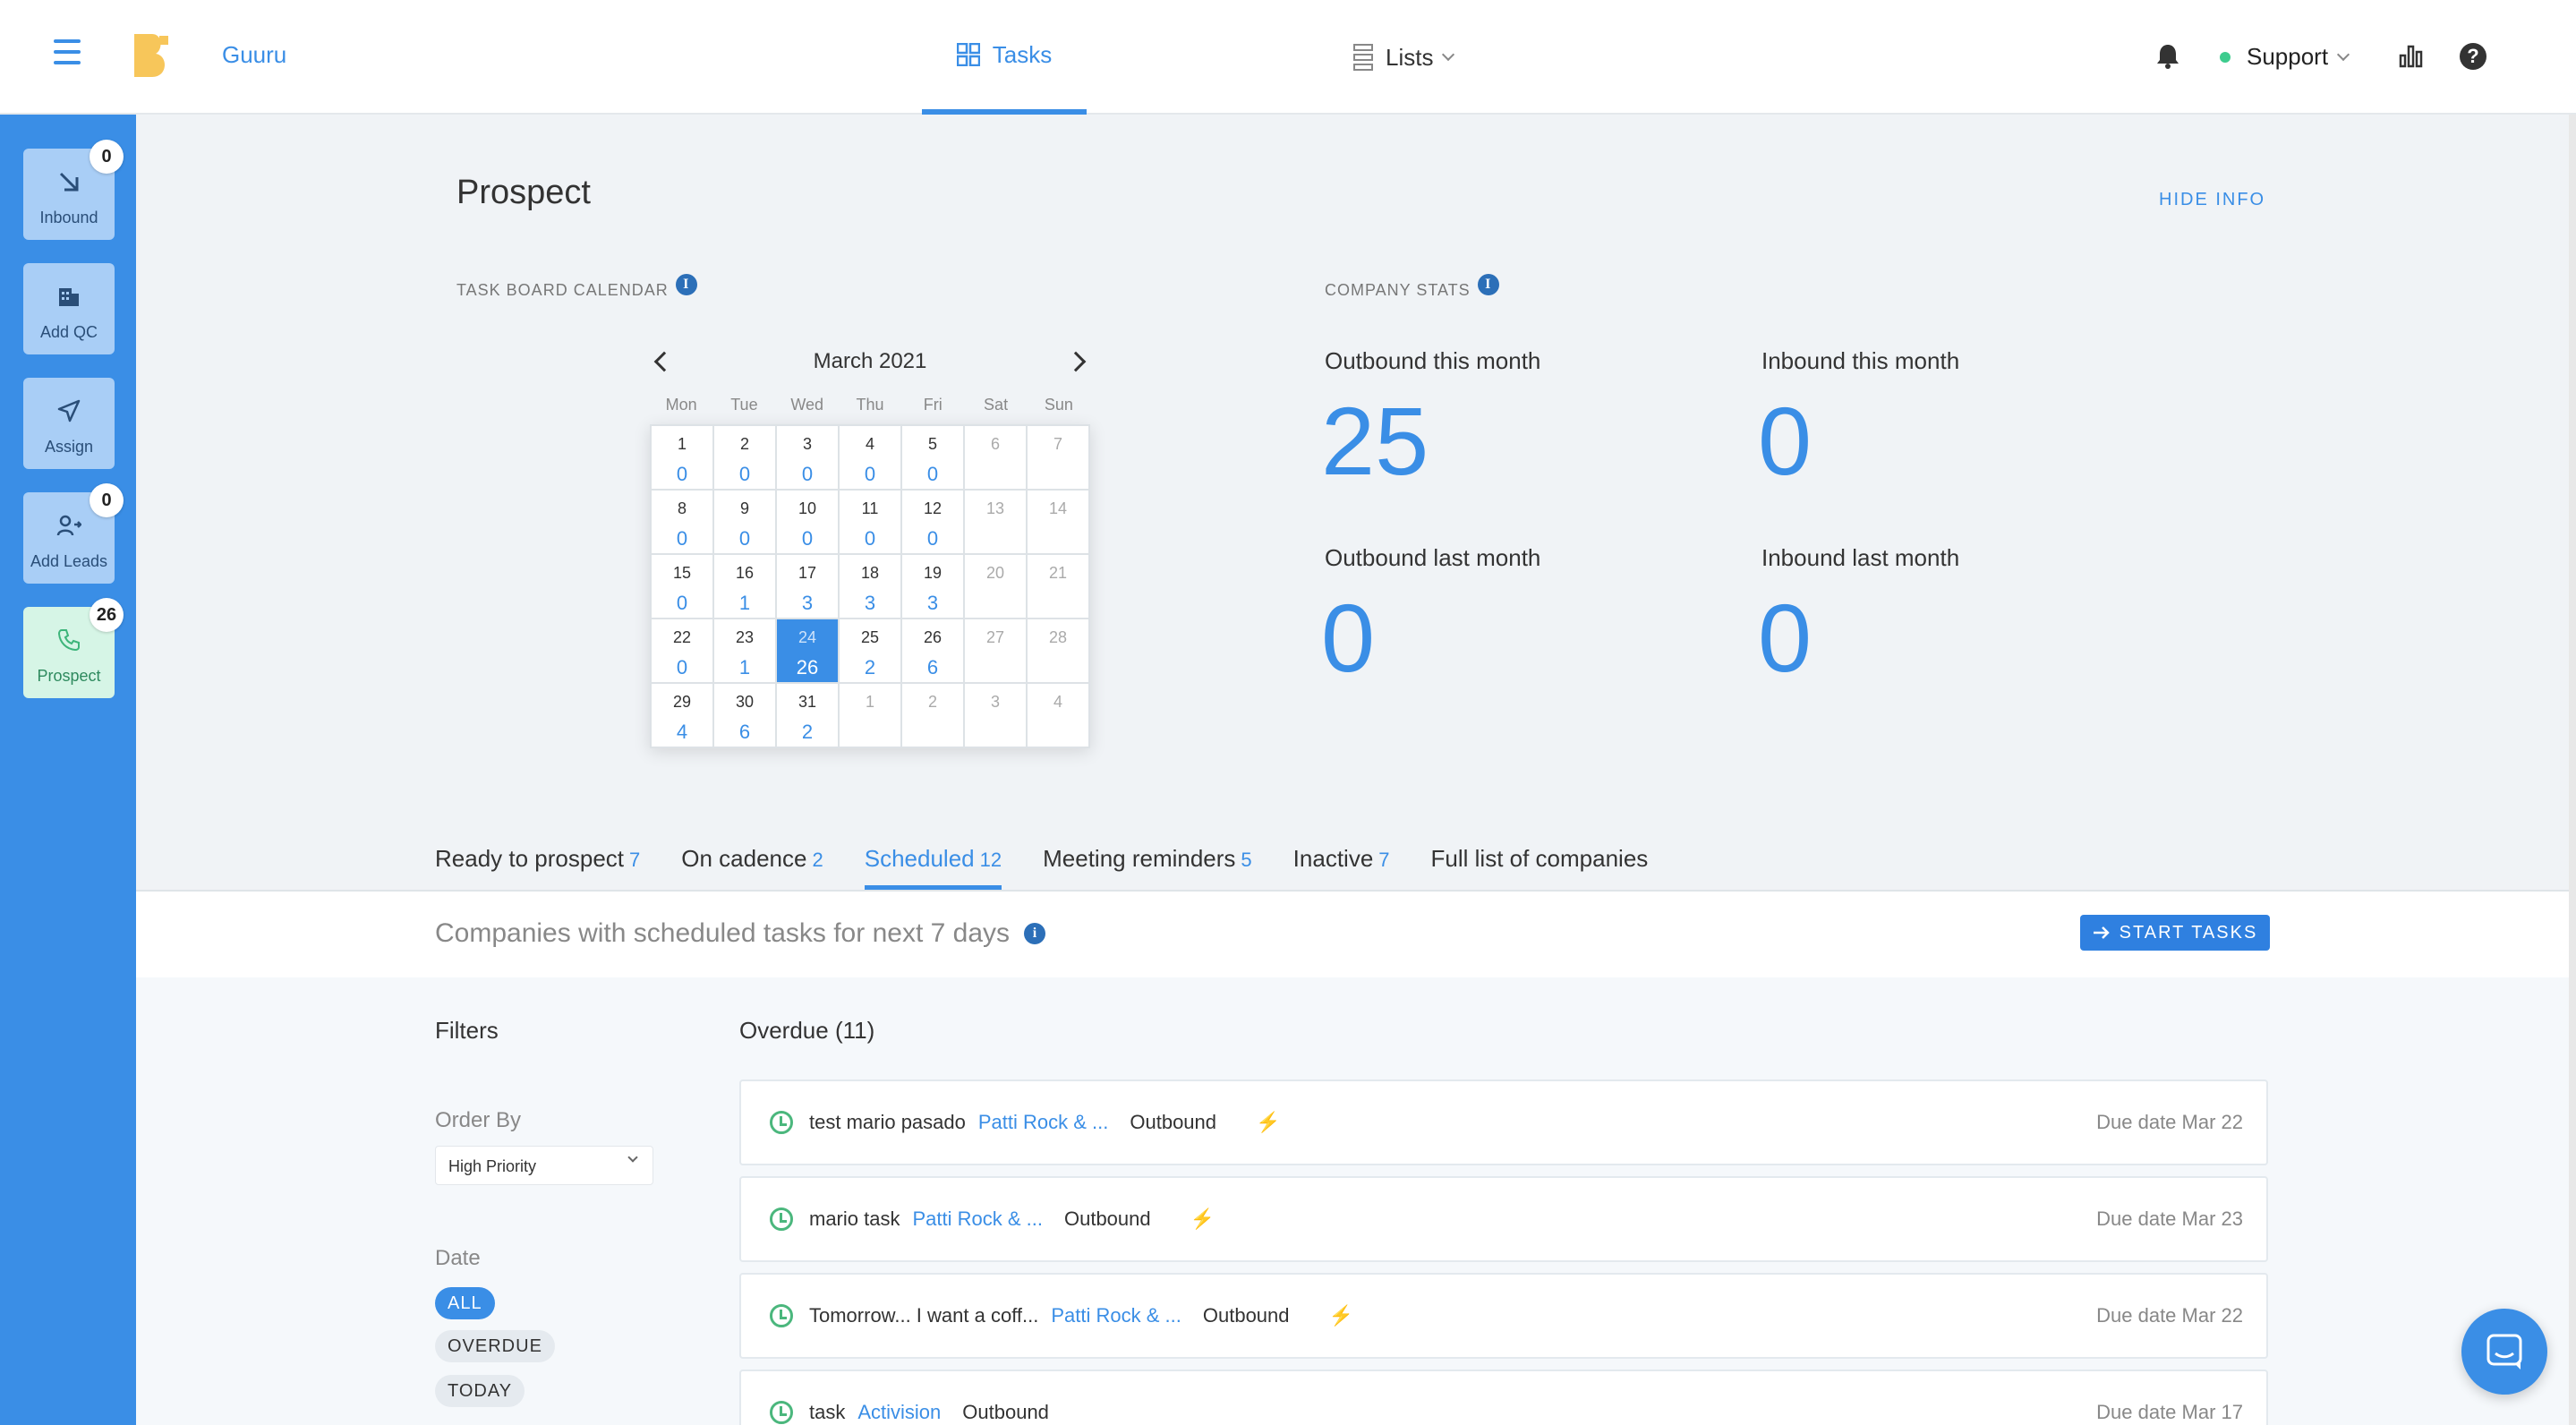 This screenshot has height=1425, width=2576. I want to click on calendar-day-cell: 15 0, so click(682, 586).